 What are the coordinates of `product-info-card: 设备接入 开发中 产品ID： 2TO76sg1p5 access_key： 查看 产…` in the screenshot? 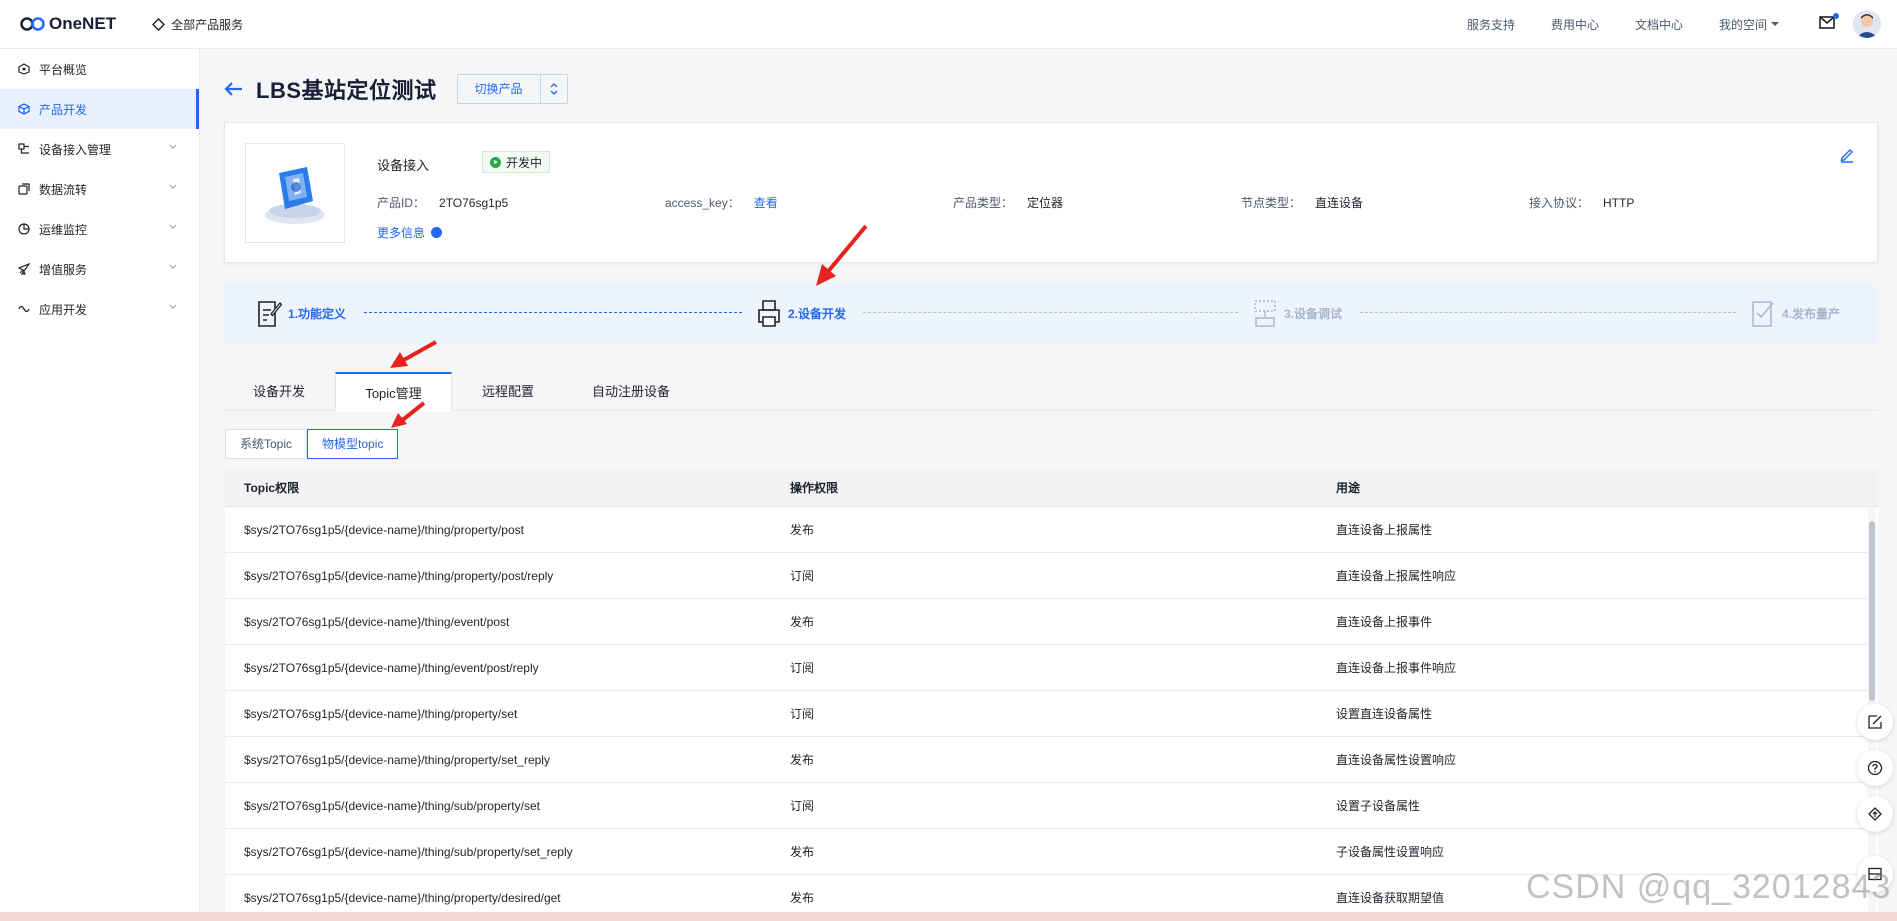 It's located at (1051, 192).